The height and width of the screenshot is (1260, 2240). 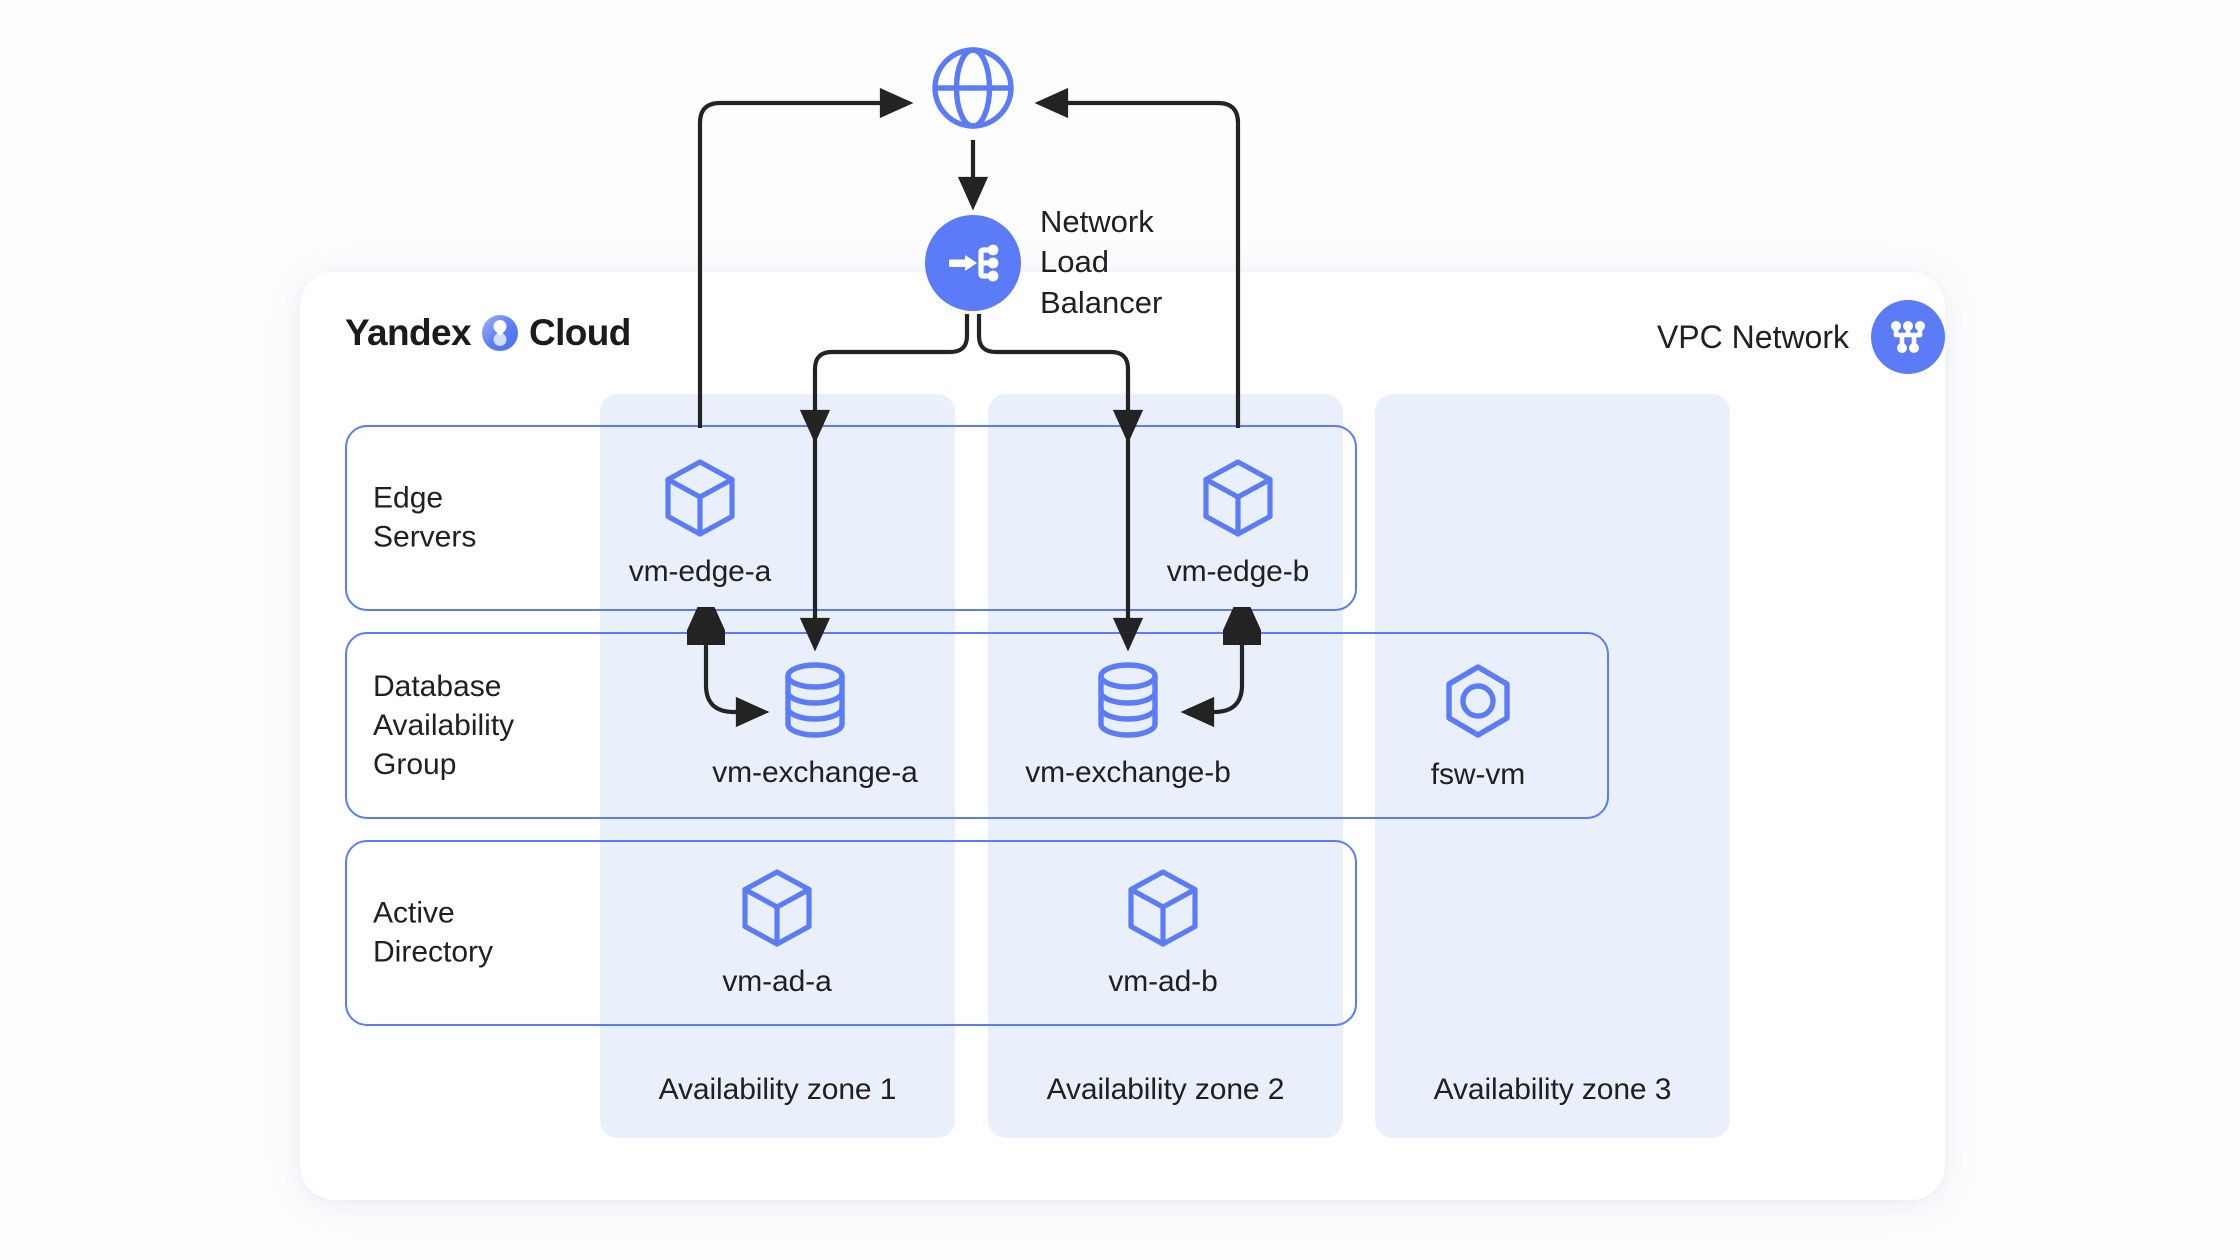 I want to click on availability-zone-3-label: Availability zone 3, so click(x=1552, y=1089).